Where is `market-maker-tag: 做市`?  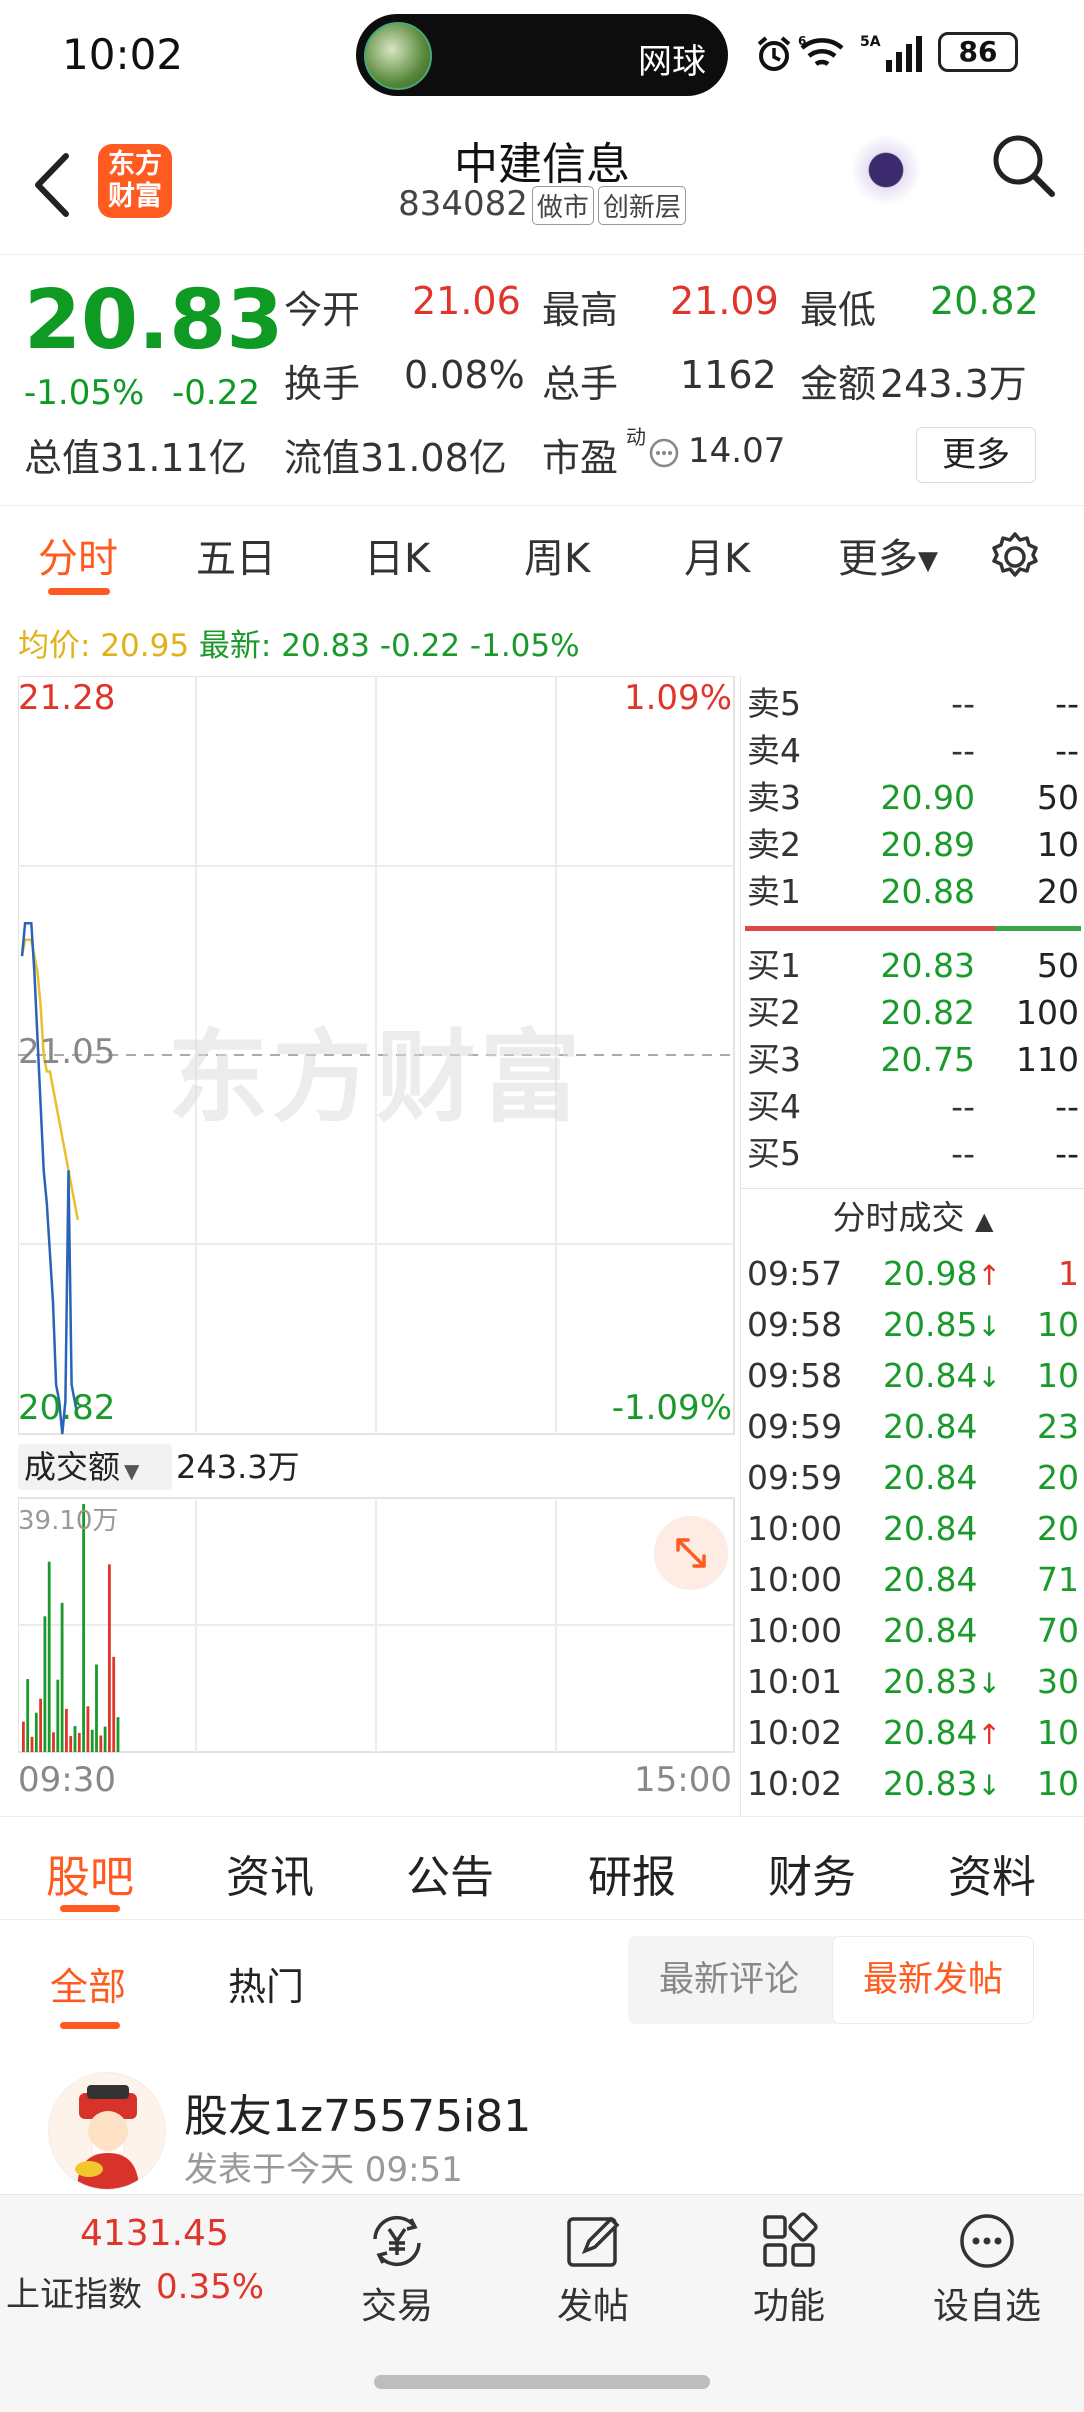 market-maker-tag: 做市 is located at coordinates (562, 205).